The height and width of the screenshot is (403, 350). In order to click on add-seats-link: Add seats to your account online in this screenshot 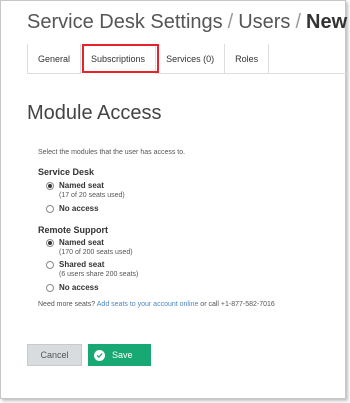, I will do `click(148, 304)`.